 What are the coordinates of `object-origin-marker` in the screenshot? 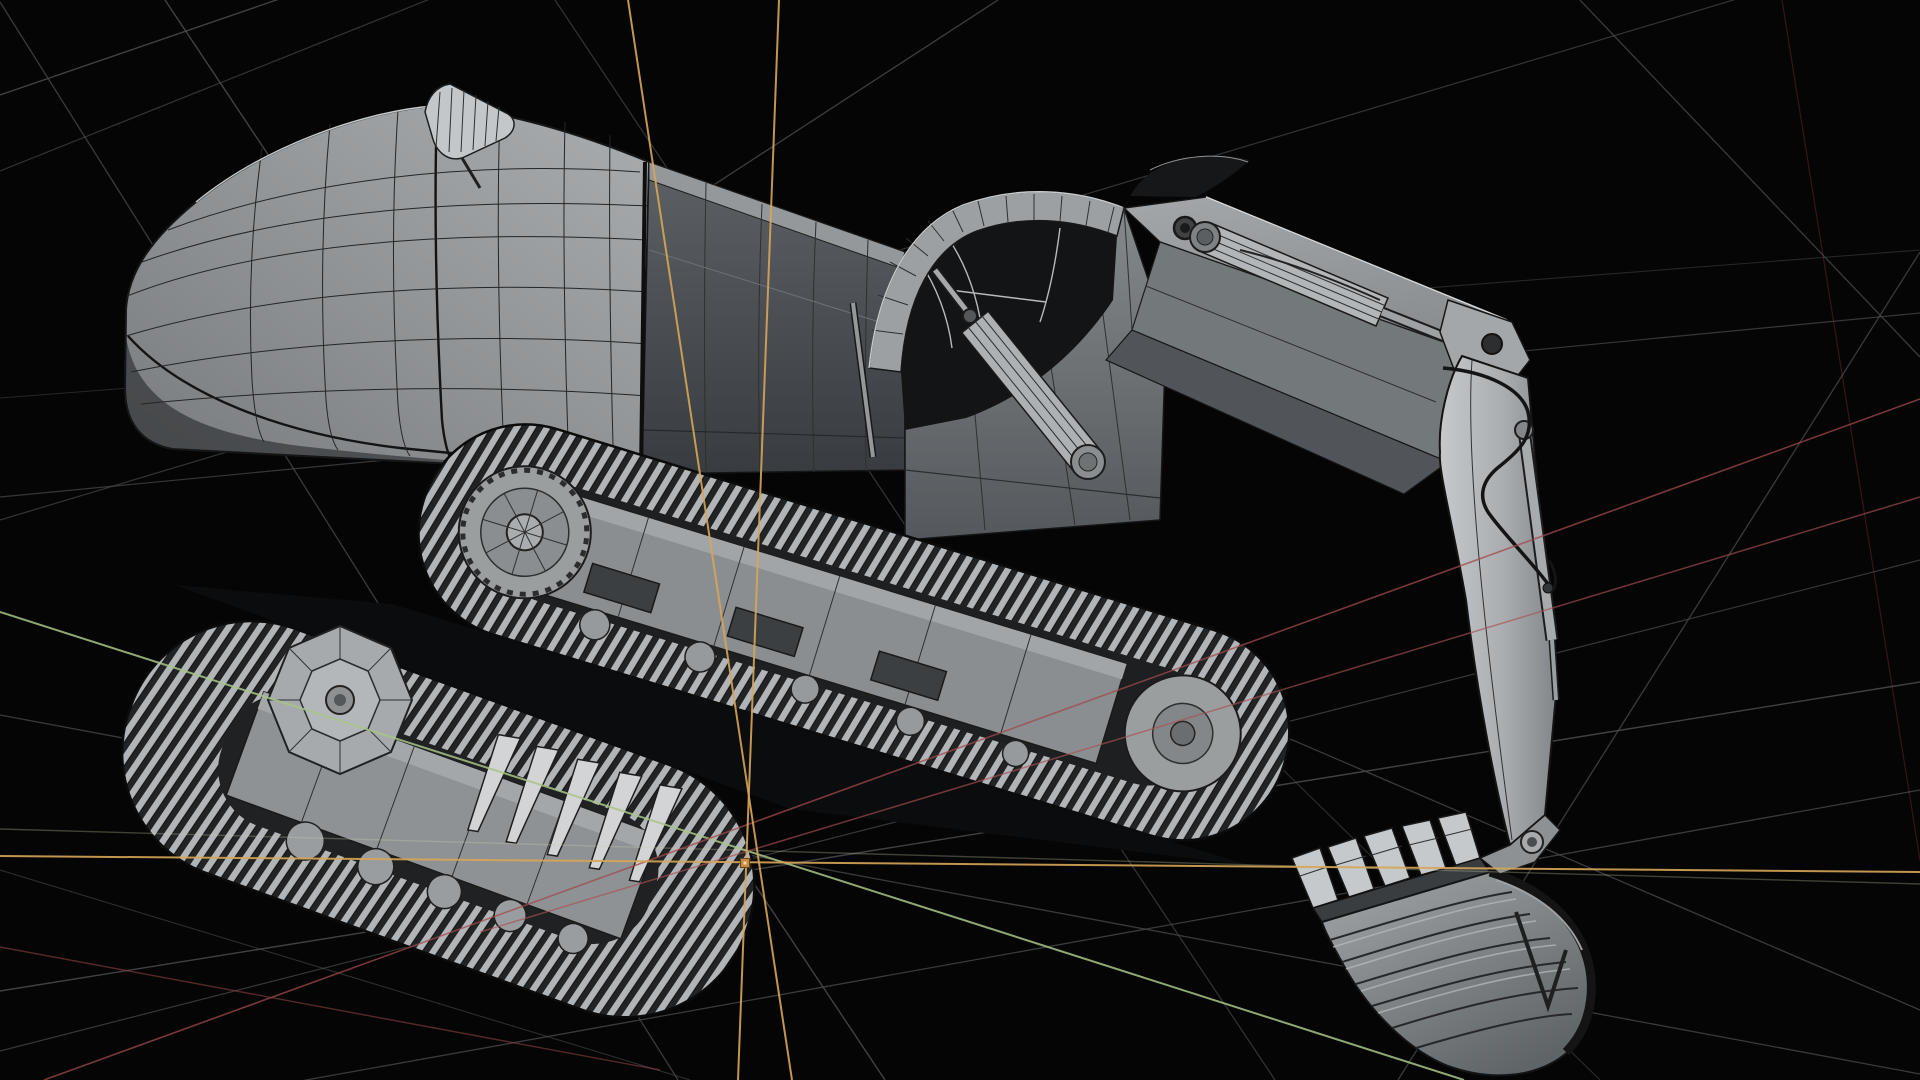 It's located at (745, 863).